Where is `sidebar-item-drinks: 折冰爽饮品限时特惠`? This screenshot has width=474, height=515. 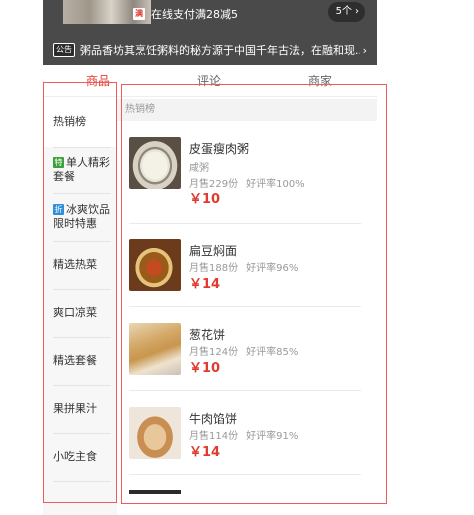
sidebar-item-drinks: 折冰爽饮品限时特惠 is located at coordinates (80, 217).